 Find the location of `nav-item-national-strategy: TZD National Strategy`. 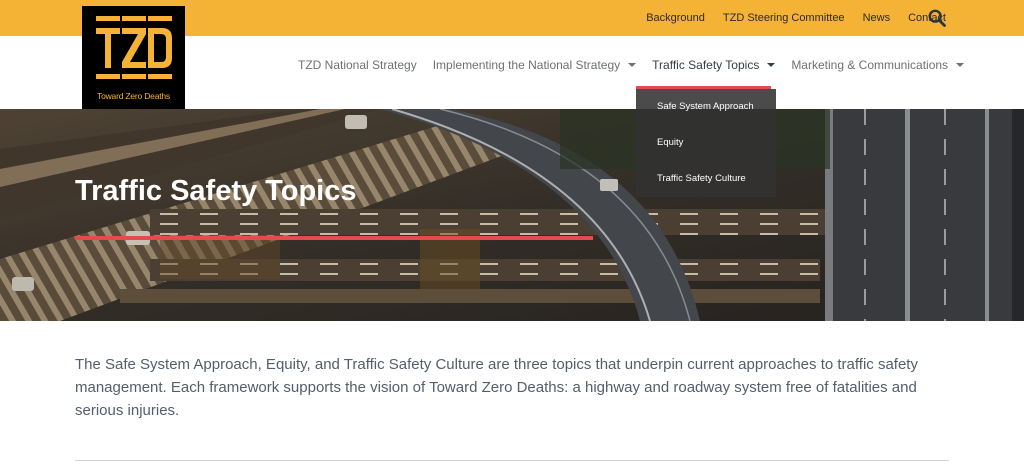

nav-item-national-strategy: TZD National Strategy is located at coordinates (357, 65).